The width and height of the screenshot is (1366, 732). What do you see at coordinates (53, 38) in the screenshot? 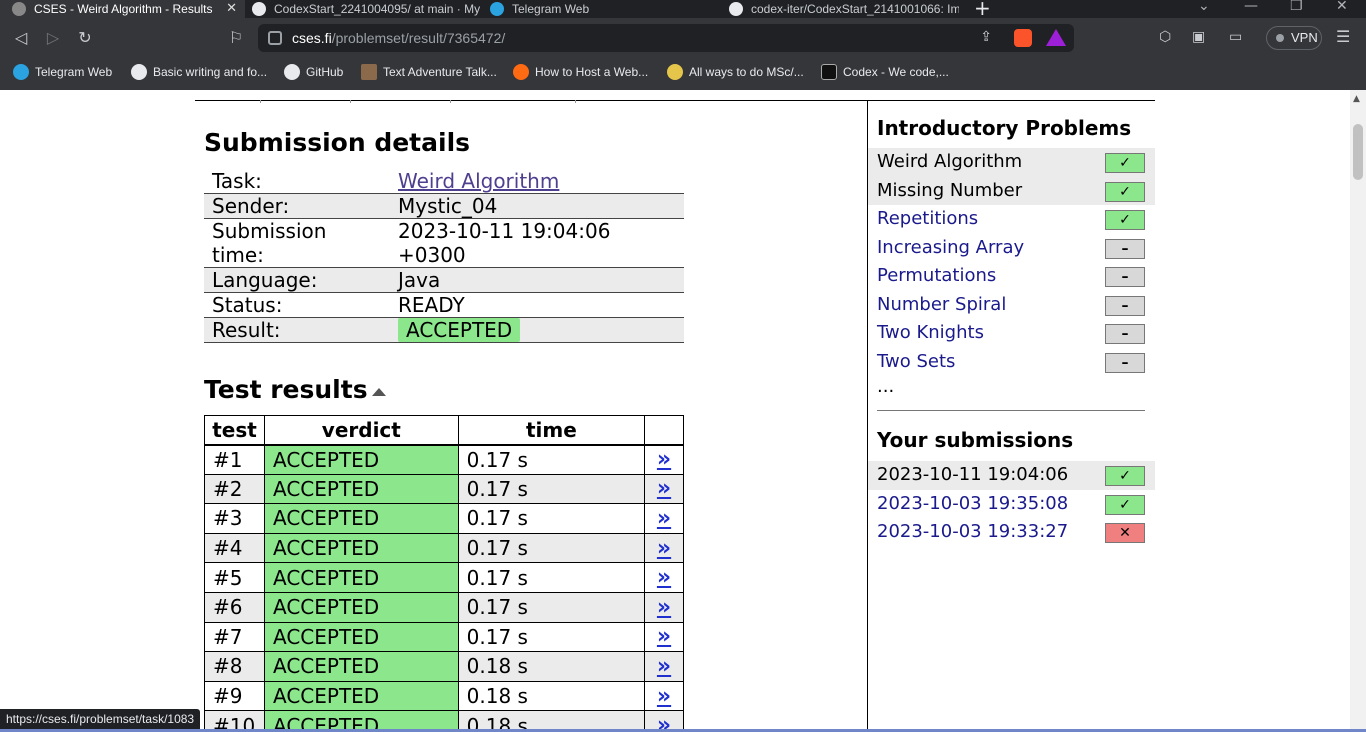
I see `forward-icon: ▷` at bounding box center [53, 38].